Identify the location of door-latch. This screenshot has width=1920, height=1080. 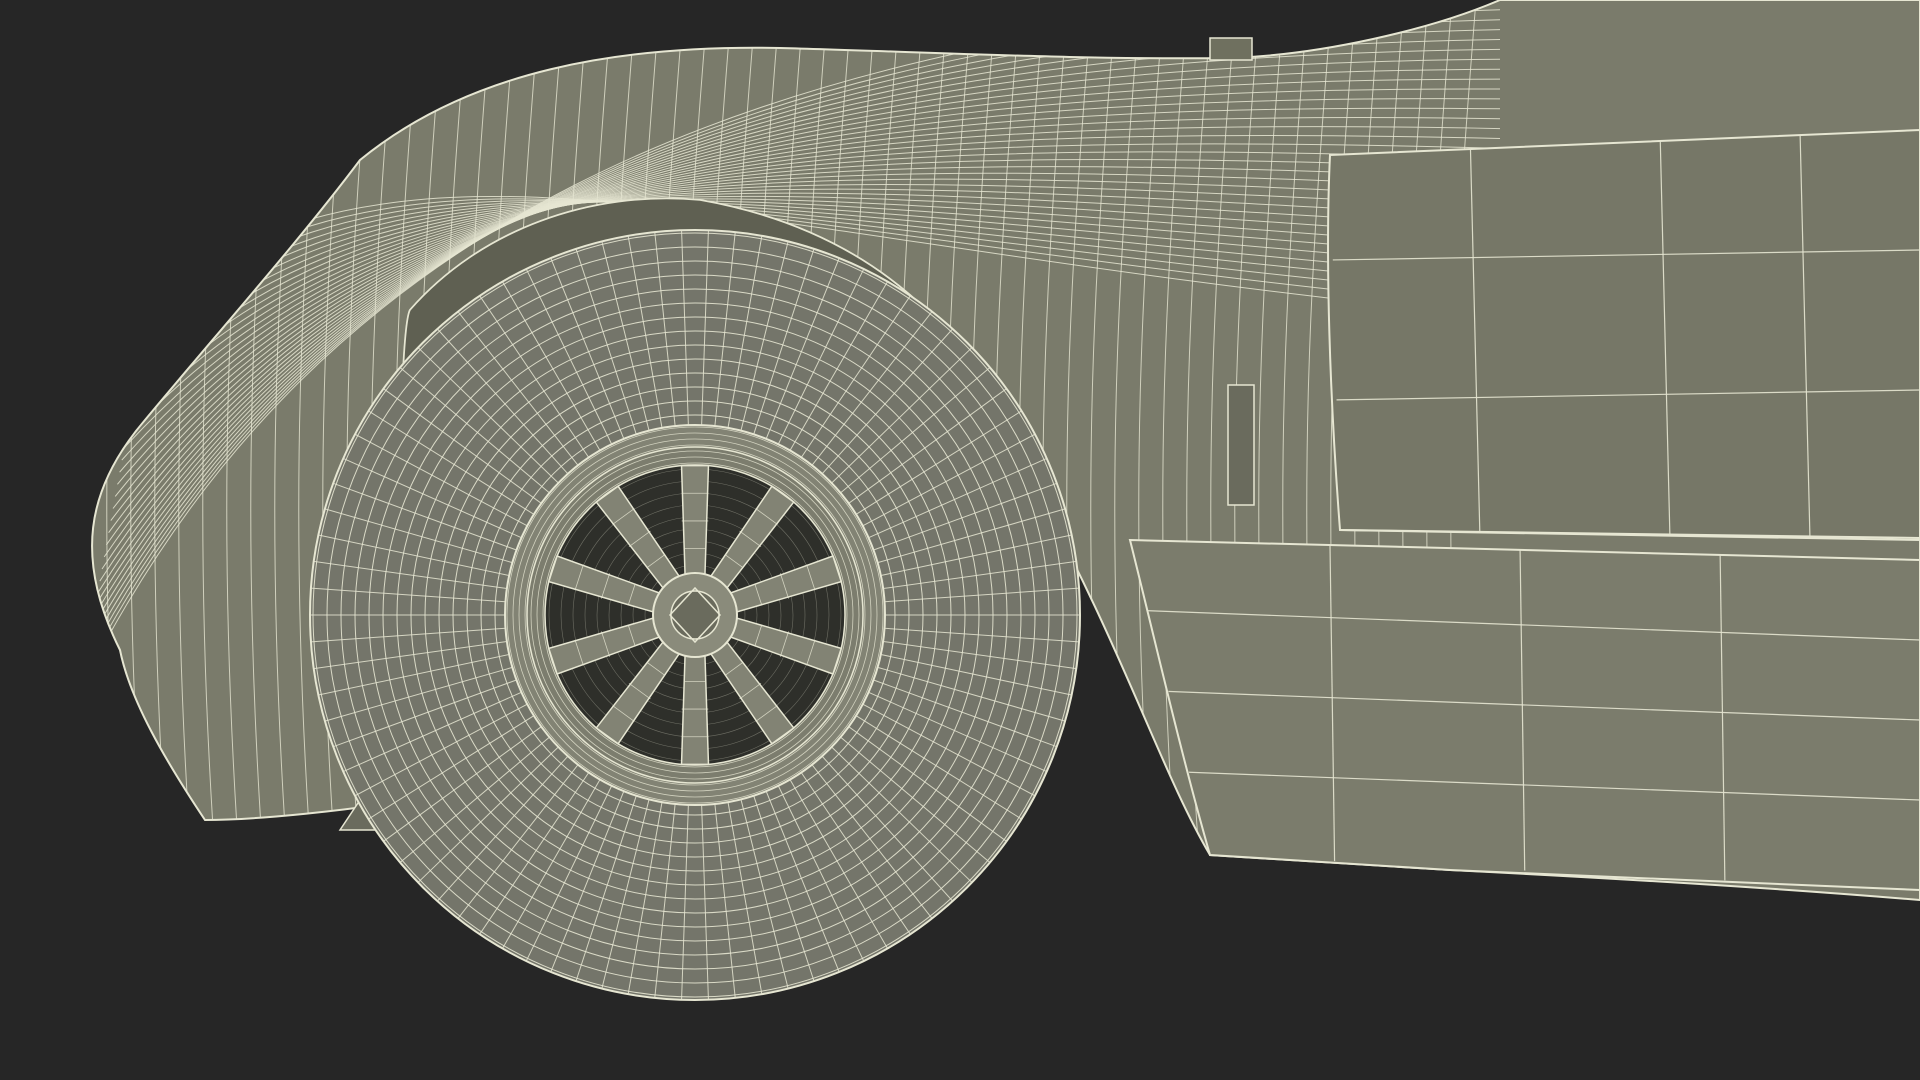
(1241, 445).